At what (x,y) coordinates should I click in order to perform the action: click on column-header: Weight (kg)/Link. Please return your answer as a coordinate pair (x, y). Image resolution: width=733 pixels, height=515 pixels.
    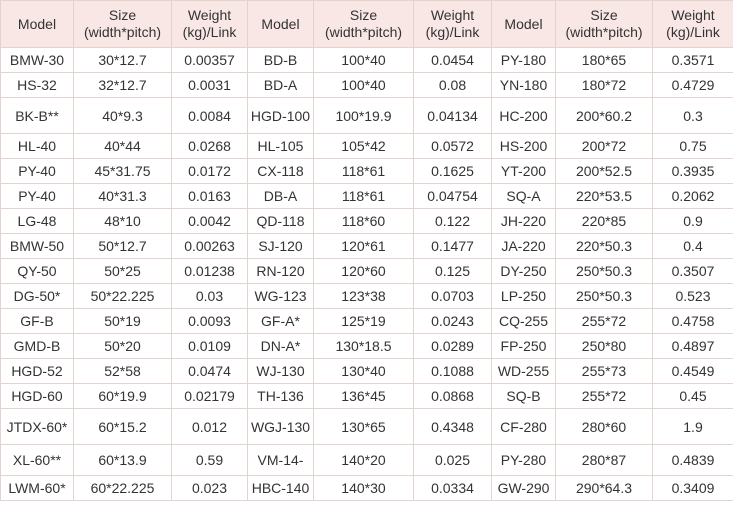
    Looking at the image, I should click on (209, 24).